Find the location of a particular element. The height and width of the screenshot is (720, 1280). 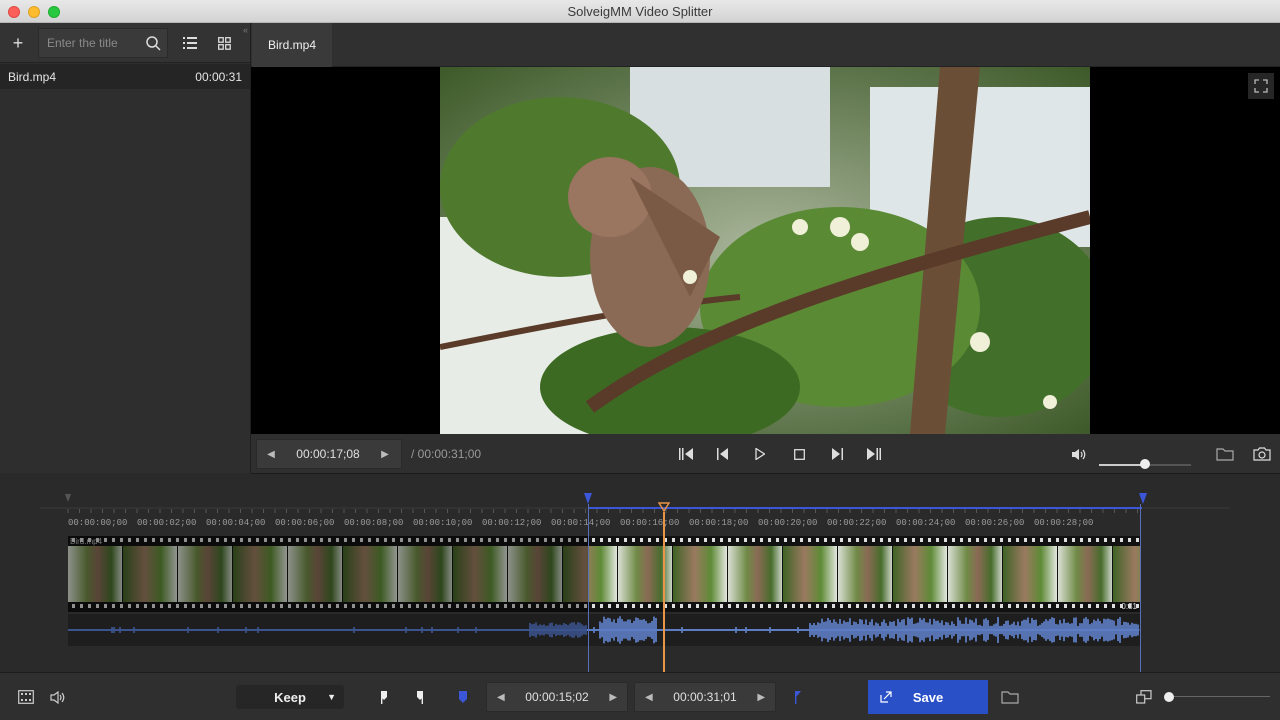

go-to-start-button is located at coordinates (686, 454).